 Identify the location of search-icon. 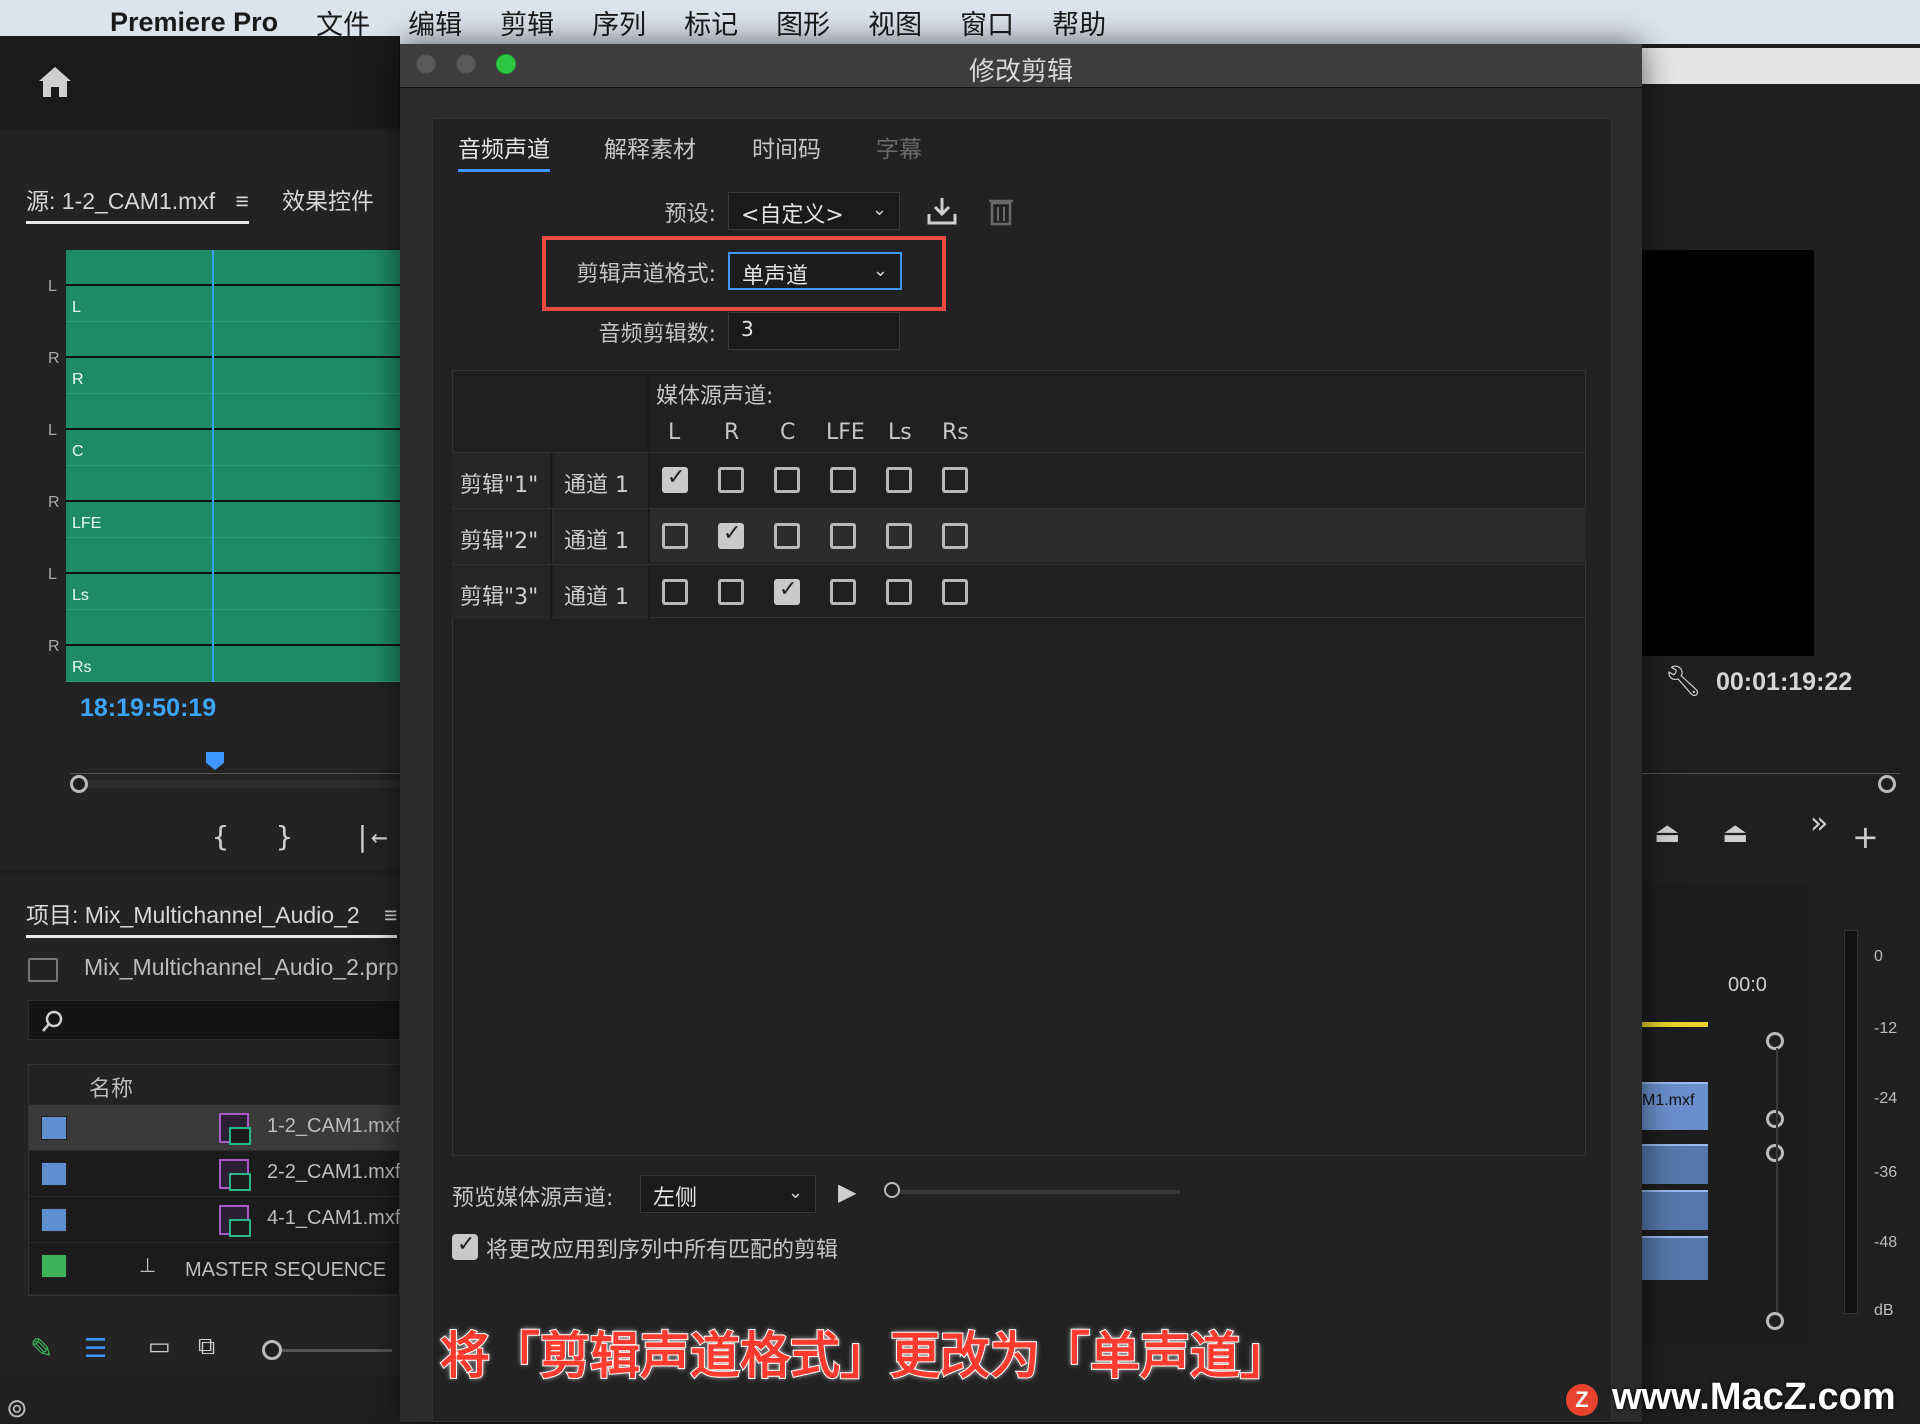
(52, 1021).